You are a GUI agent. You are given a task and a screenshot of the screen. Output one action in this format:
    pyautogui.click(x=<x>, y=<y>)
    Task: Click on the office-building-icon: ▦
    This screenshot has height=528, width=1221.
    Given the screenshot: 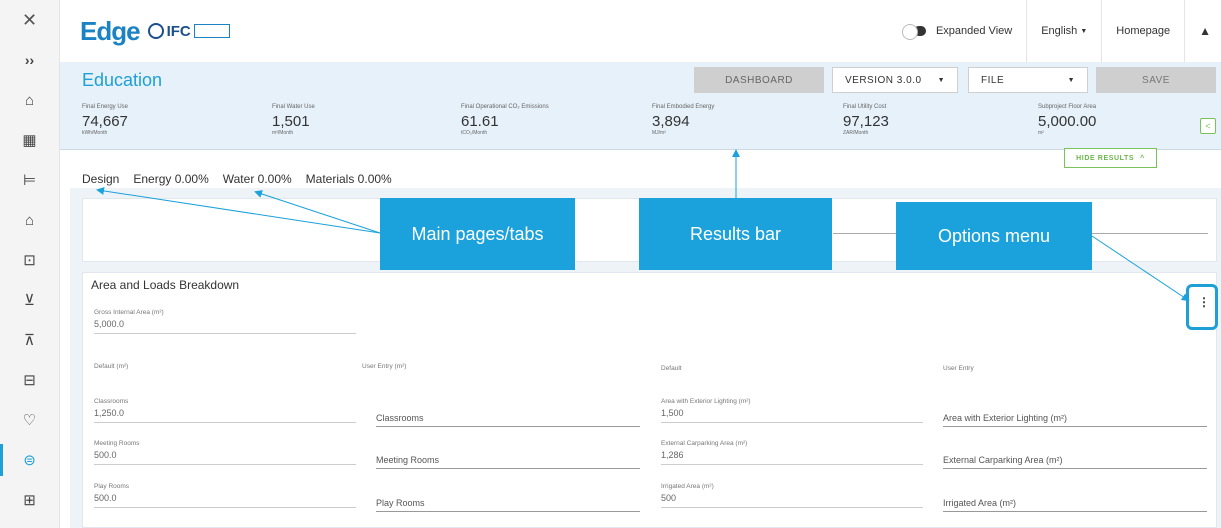 What is the action you would take?
    pyautogui.click(x=29, y=140)
    